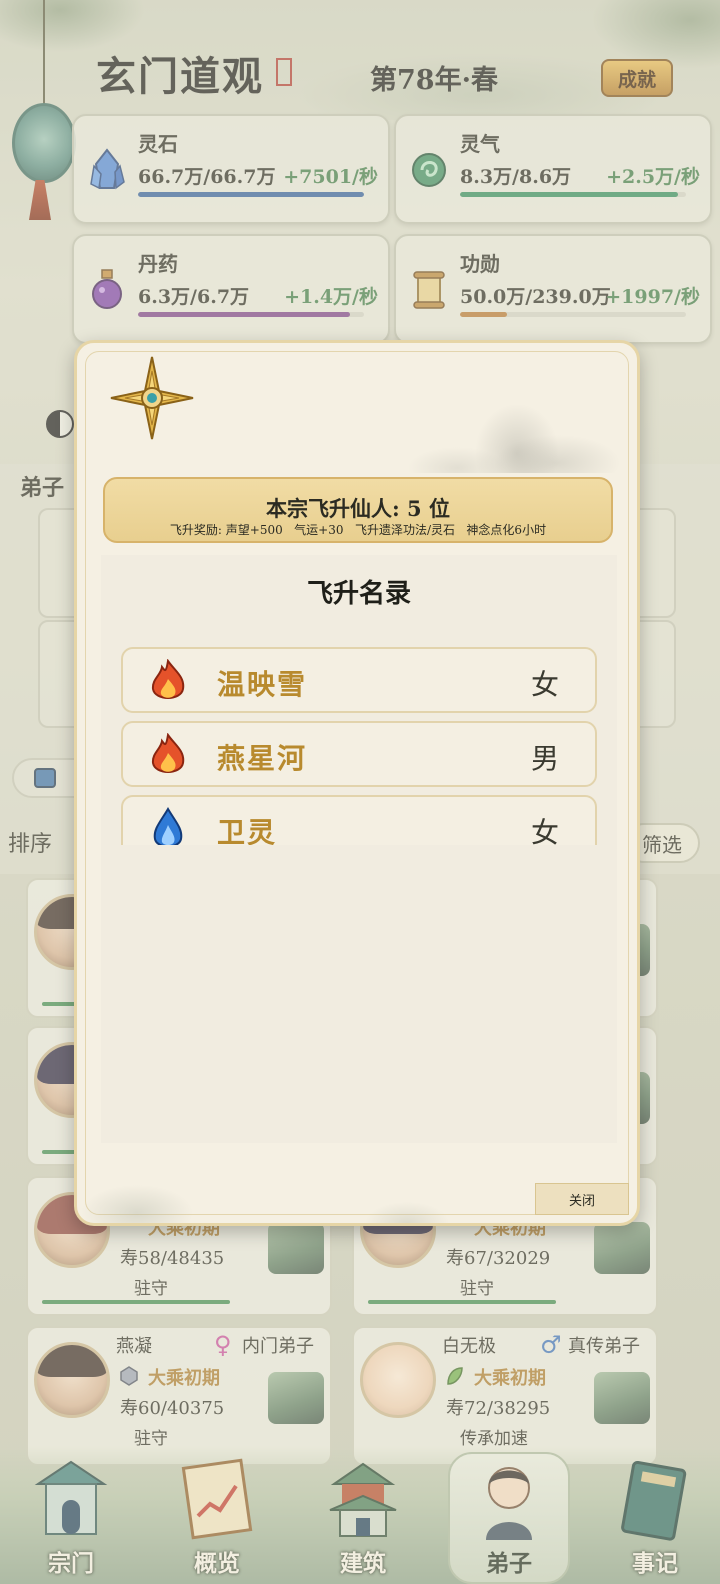  I want to click on record-item: 燕星河 男, so click(359, 754).